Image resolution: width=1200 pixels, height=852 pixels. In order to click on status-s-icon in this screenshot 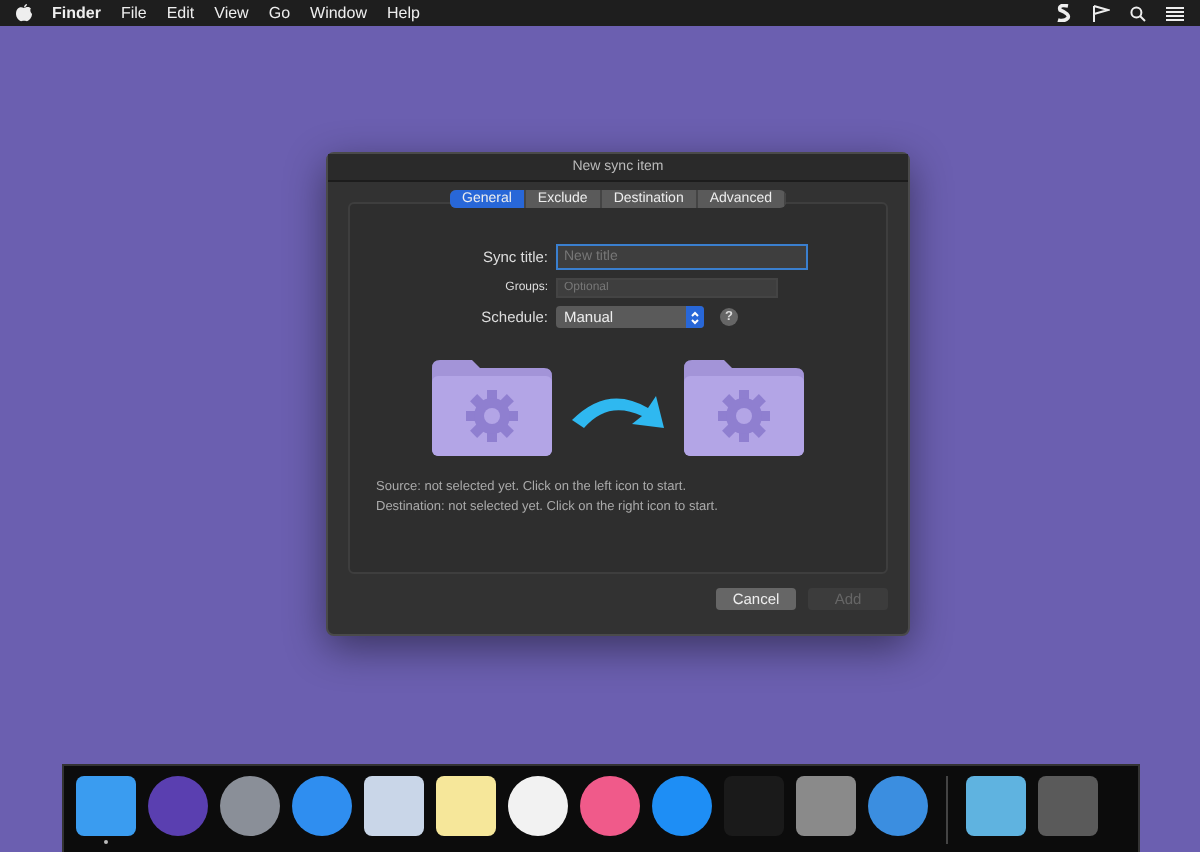, I will do `click(1064, 13)`.